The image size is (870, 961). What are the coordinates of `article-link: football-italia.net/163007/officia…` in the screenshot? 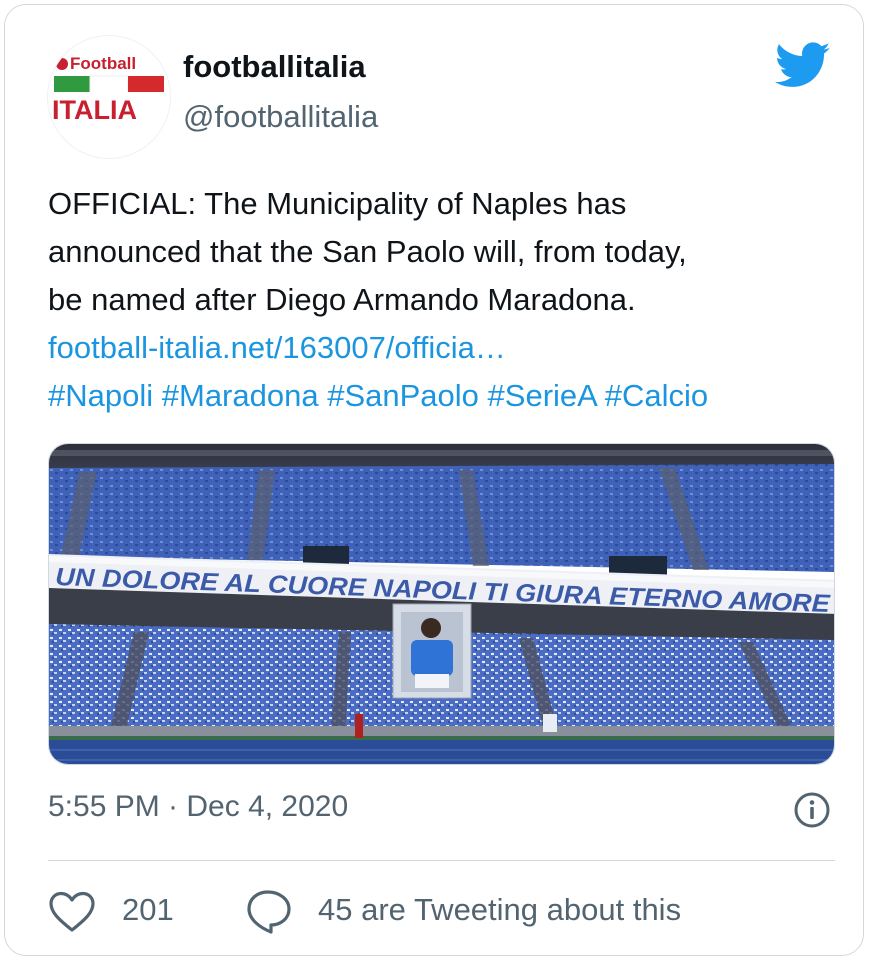 It's located at (277, 347).